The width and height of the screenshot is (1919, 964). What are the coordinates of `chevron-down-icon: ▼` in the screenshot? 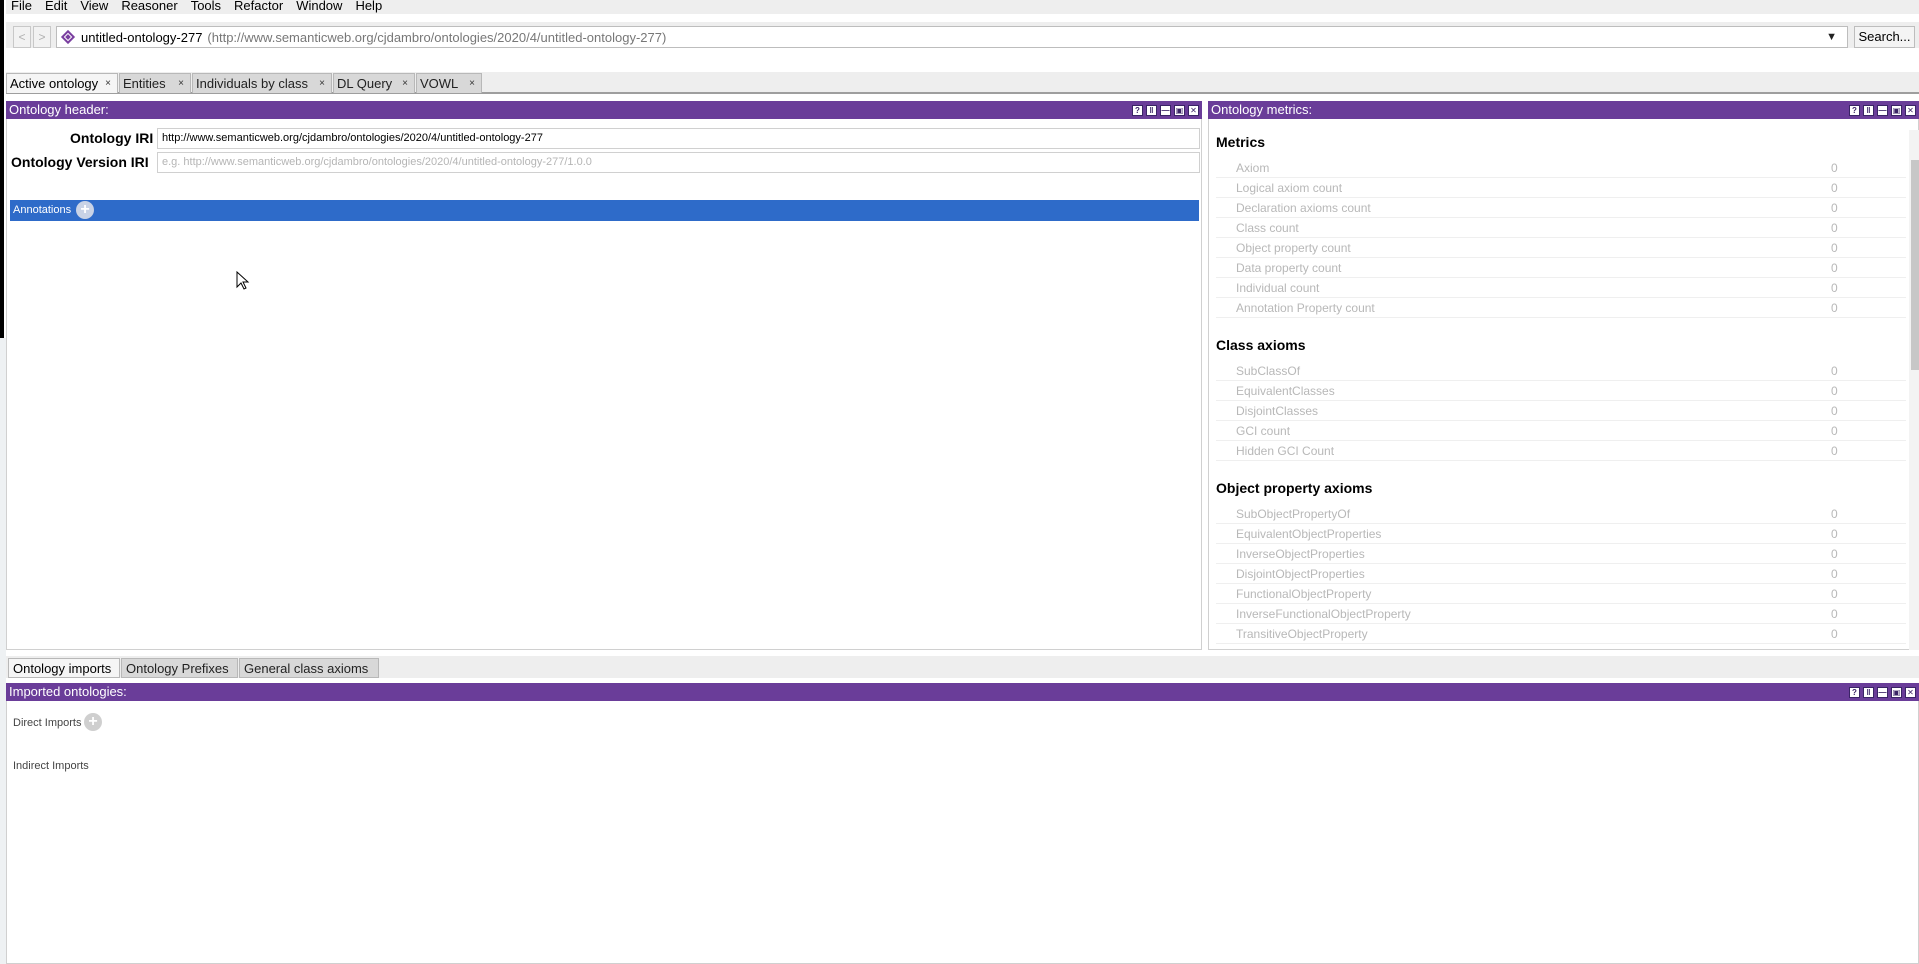 It's located at (1831, 37).